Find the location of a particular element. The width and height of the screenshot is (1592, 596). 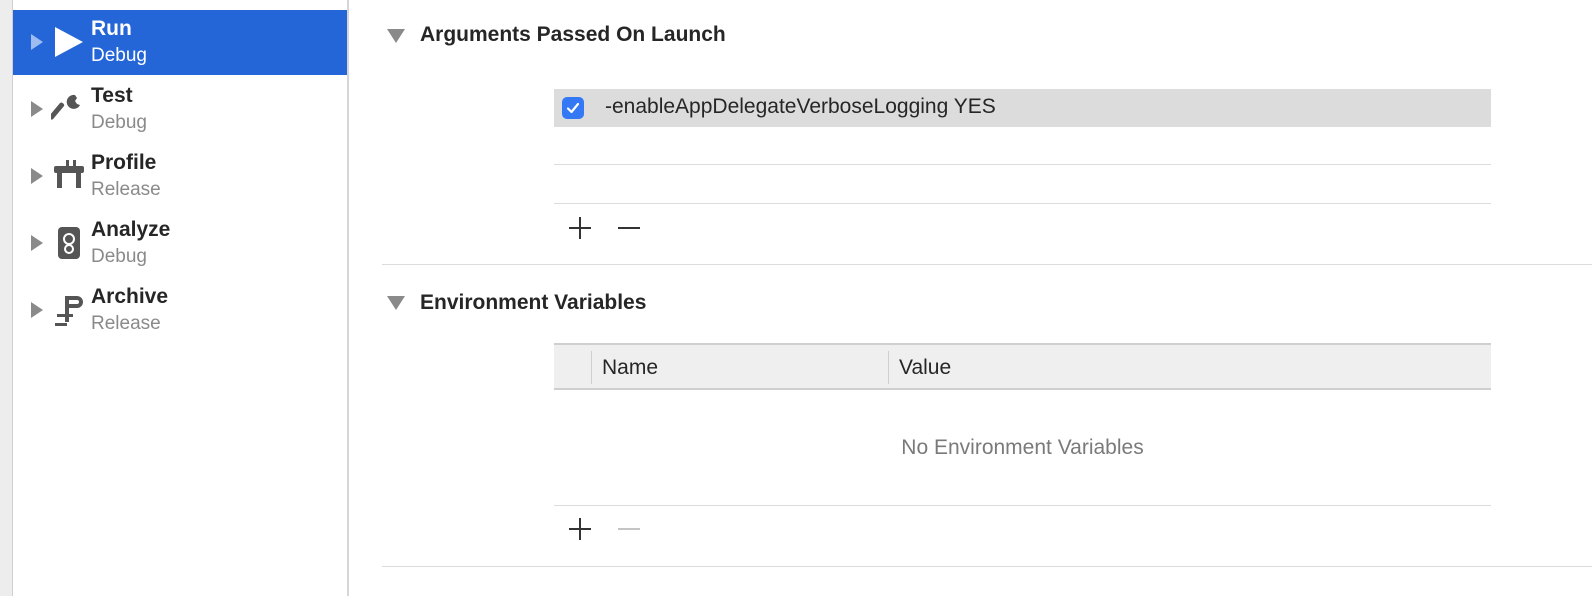

scheme-item-test: Test Debug is located at coordinates (180, 109).